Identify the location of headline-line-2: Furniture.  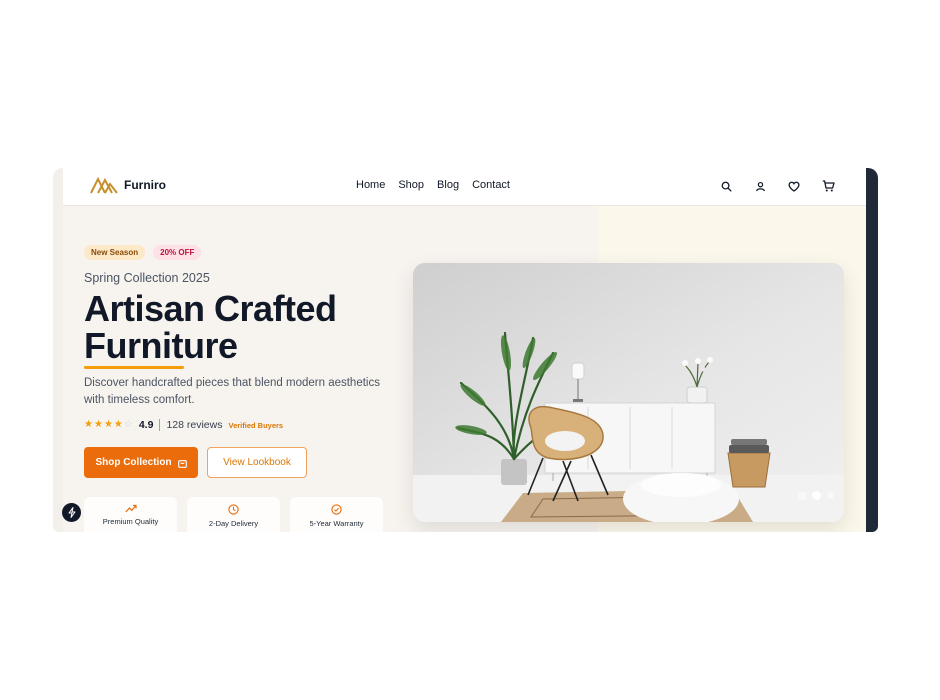
(161, 345).